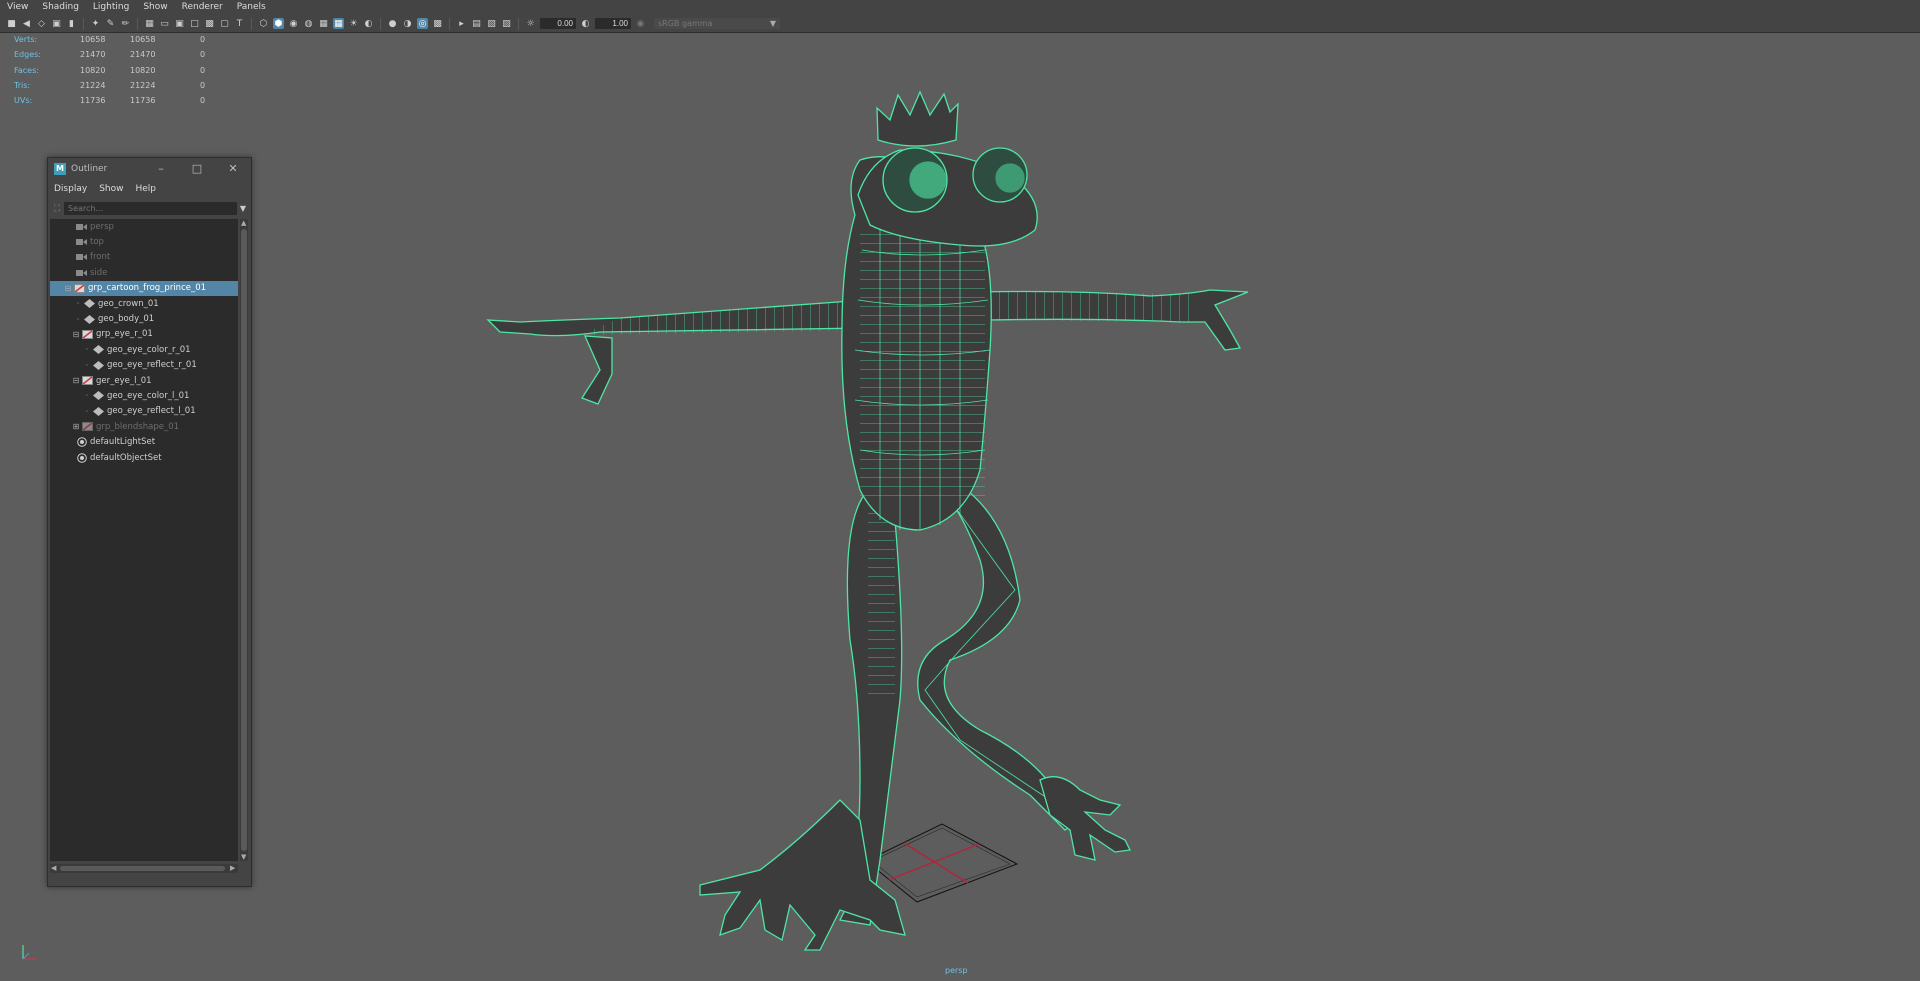 The image size is (1920, 981). Describe the element at coordinates (558, 23) in the screenshot. I see `exposure-field` at that location.